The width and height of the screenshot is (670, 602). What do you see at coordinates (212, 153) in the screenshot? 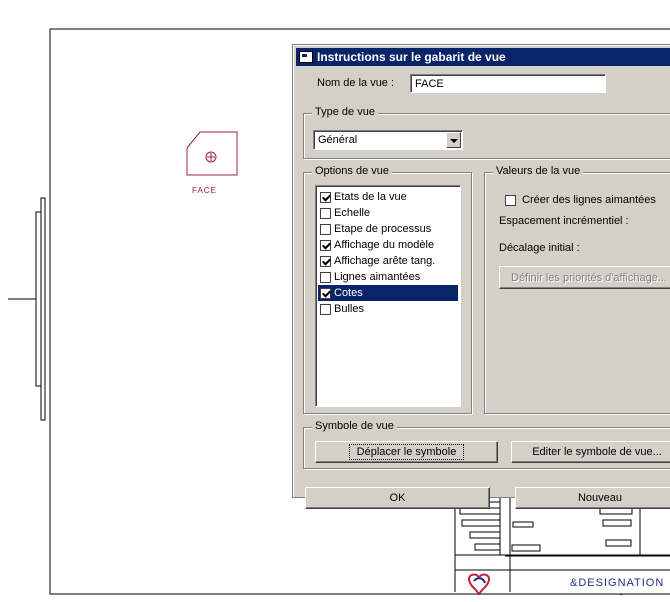
I see `view-symbol-icon` at bounding box center [212, 153].